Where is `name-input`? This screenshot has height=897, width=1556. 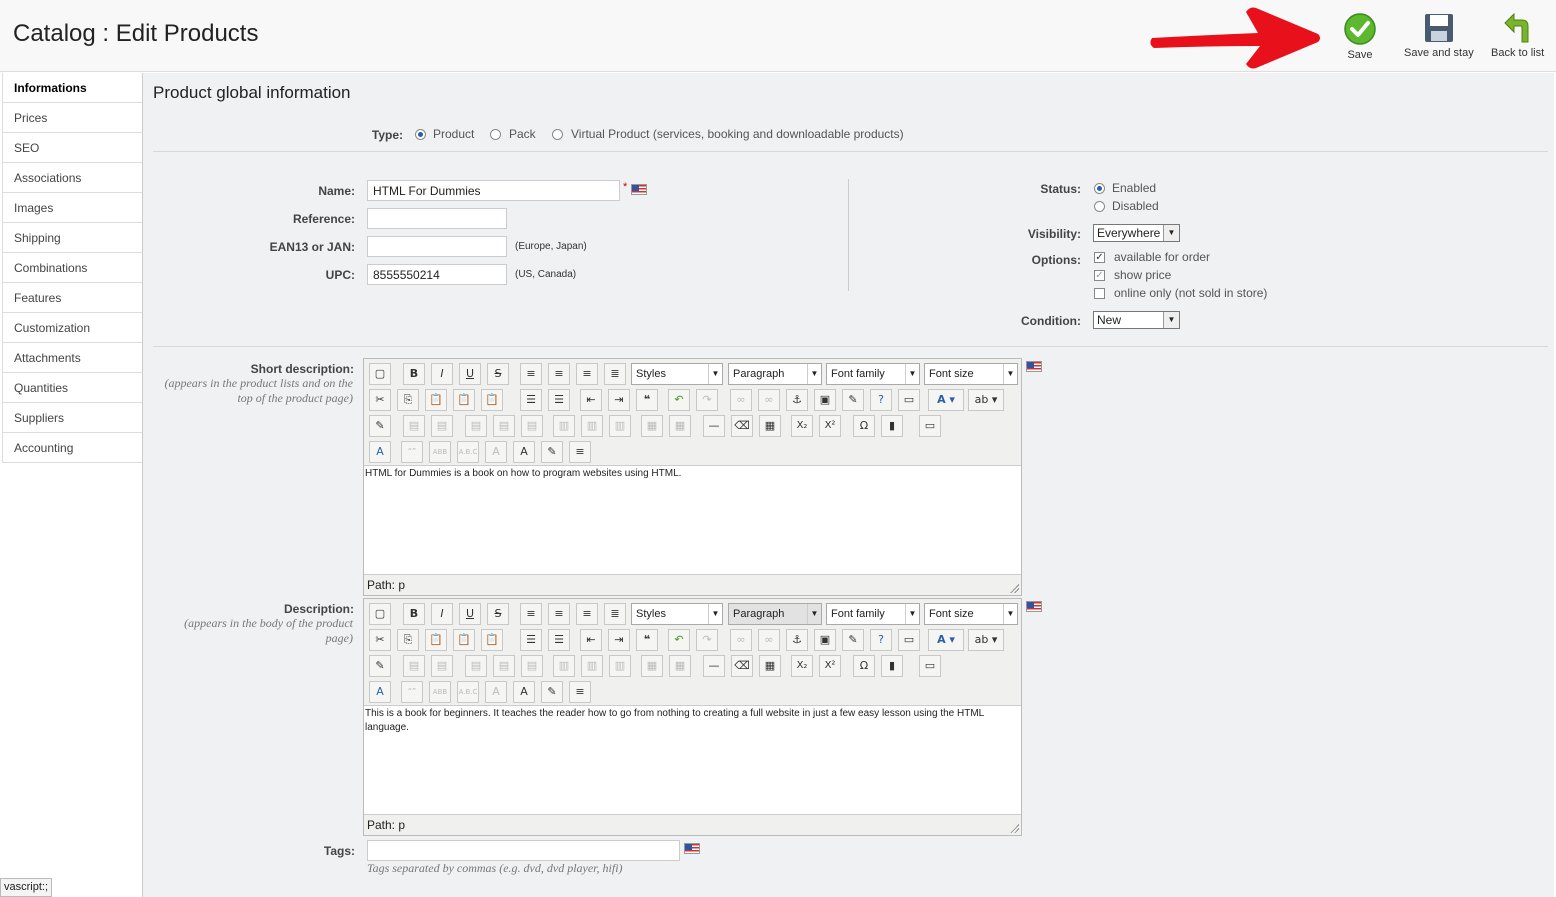 name-input is located at coordinates (493, 190).